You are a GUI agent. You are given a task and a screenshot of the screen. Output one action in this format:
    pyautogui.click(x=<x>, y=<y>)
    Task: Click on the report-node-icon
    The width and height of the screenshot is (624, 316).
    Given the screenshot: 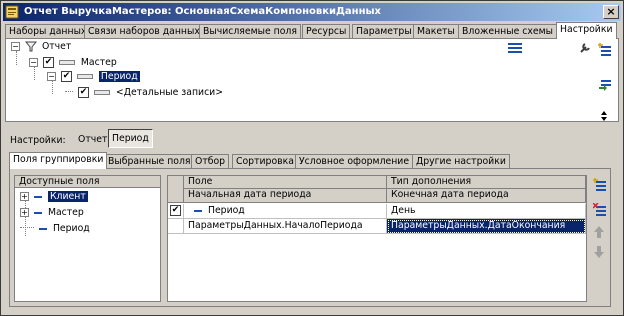 What is the action you would take?
    pyautogui.click(x=31, y=46)
    